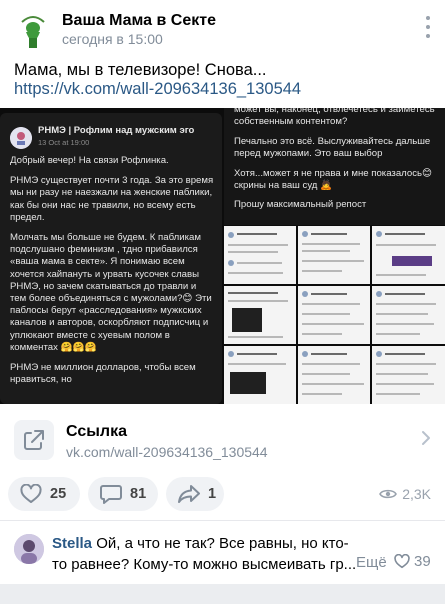 The image size is (445, 604). What do you see at coordinates (222, 30) in the screenshot?
I see `post-header: Ваша Мама в Секте сегодня в 15:00` at bounding box center [222, 30].